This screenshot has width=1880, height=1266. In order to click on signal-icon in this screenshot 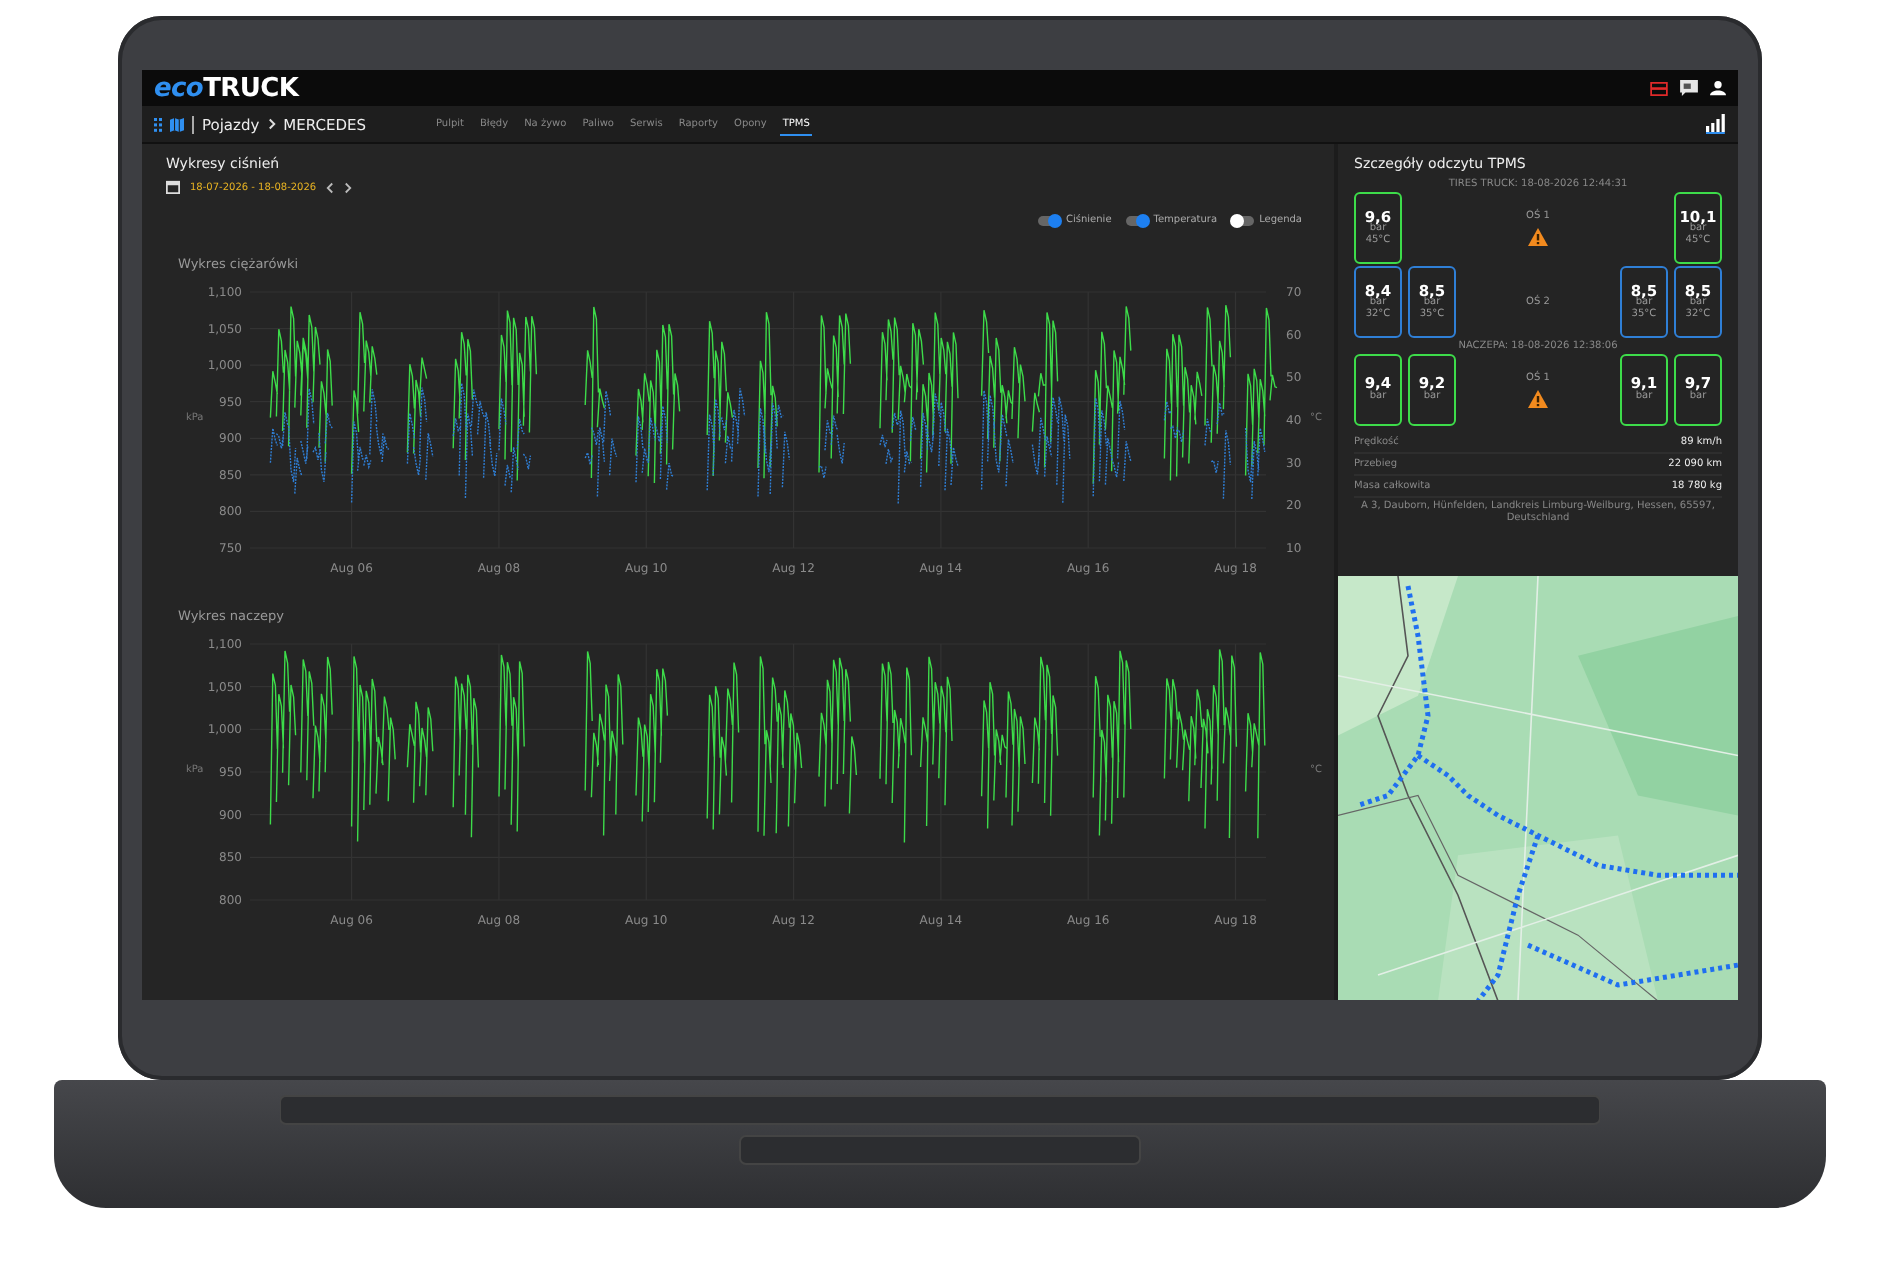, I will do `click(1716, 124)`.